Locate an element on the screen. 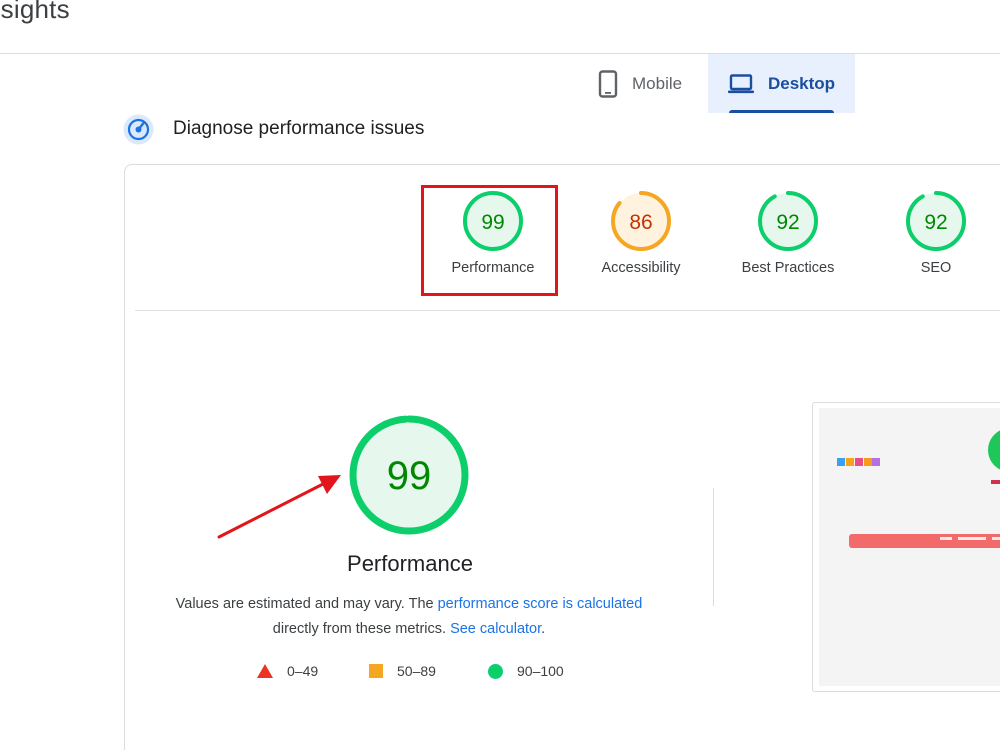  legend-range: 90–100 is located at coordinates (540, 671).